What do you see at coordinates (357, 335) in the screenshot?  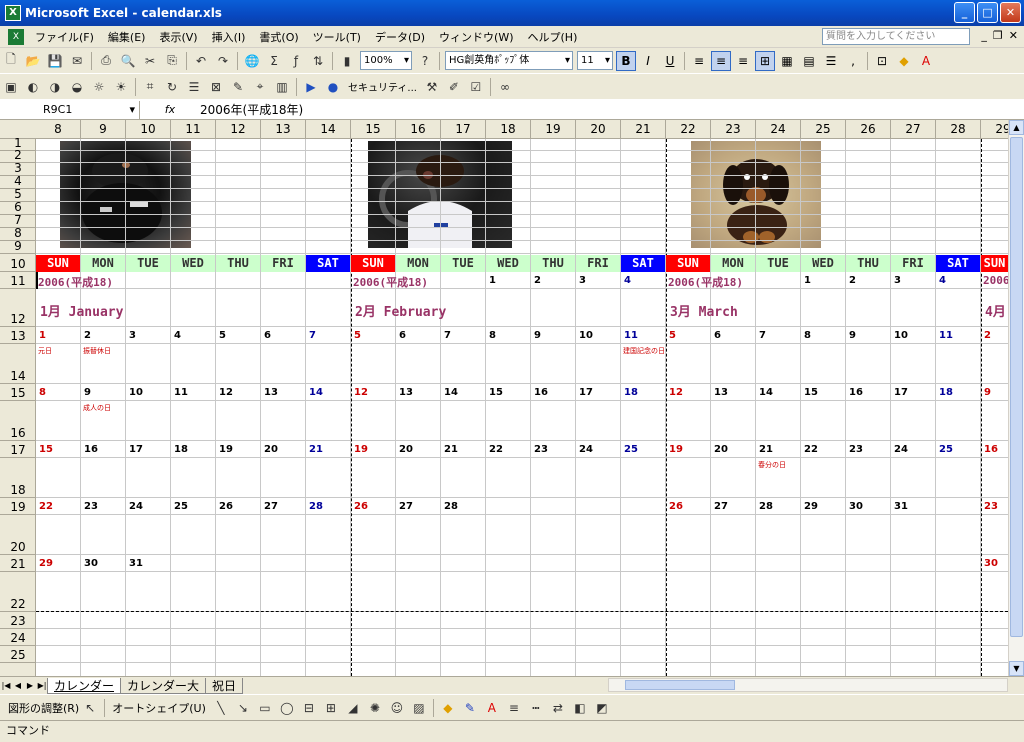 I see `day-number: 5` at bounding box center [357, 335].